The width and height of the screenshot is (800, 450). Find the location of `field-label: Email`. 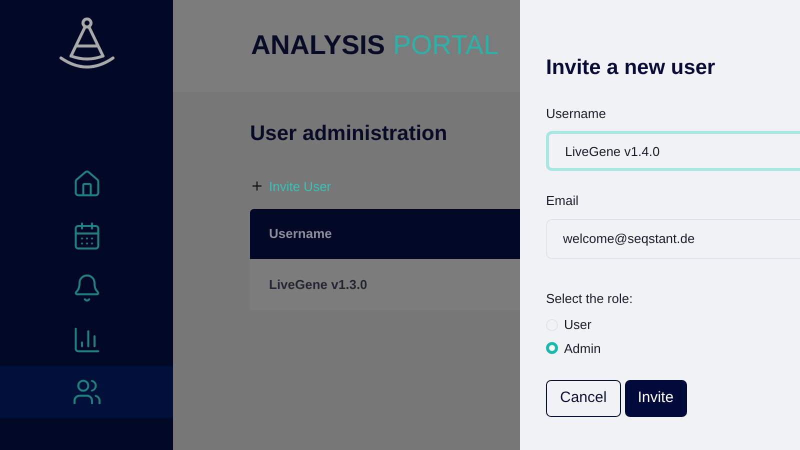

field-label: Email is located at coordinates (563, 201).